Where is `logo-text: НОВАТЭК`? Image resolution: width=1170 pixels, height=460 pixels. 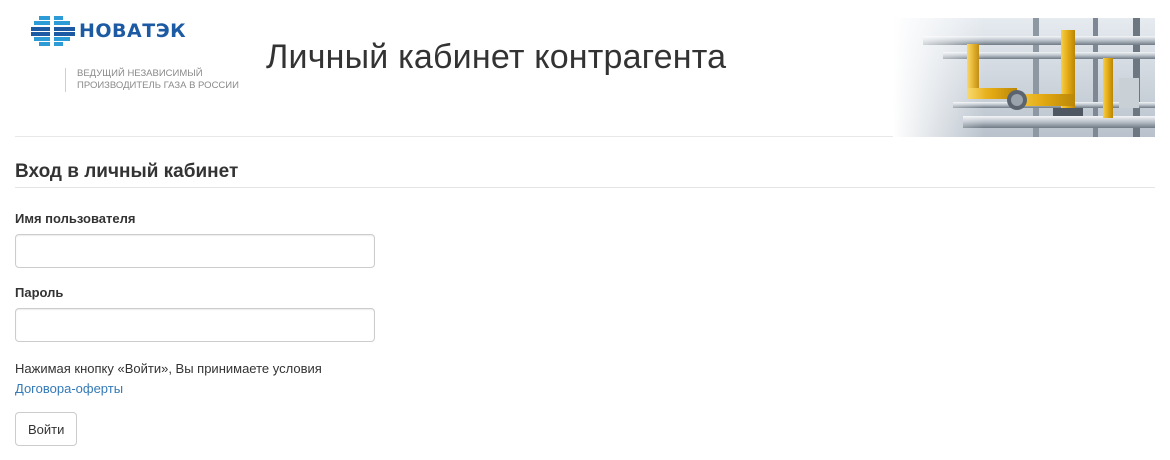
logo-text: НОВАТЭК is located at coordinates (133, 31).